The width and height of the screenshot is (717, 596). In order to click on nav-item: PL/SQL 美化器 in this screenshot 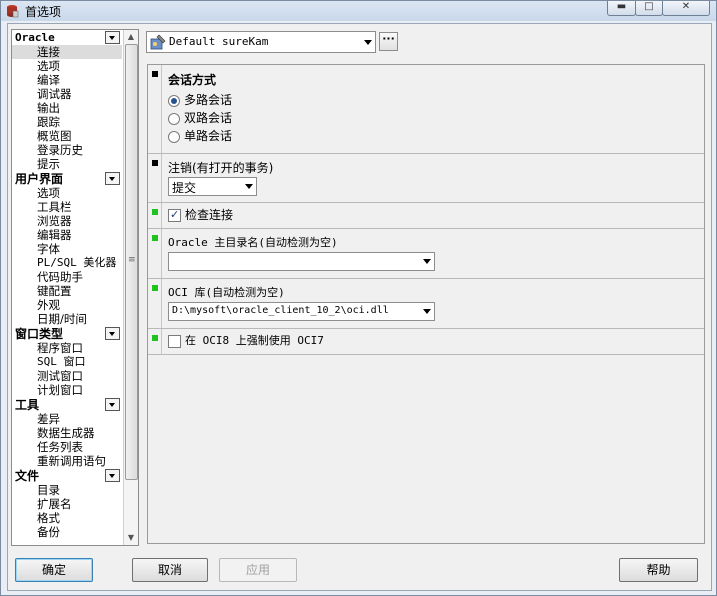, I will do `click(67, 263)`.